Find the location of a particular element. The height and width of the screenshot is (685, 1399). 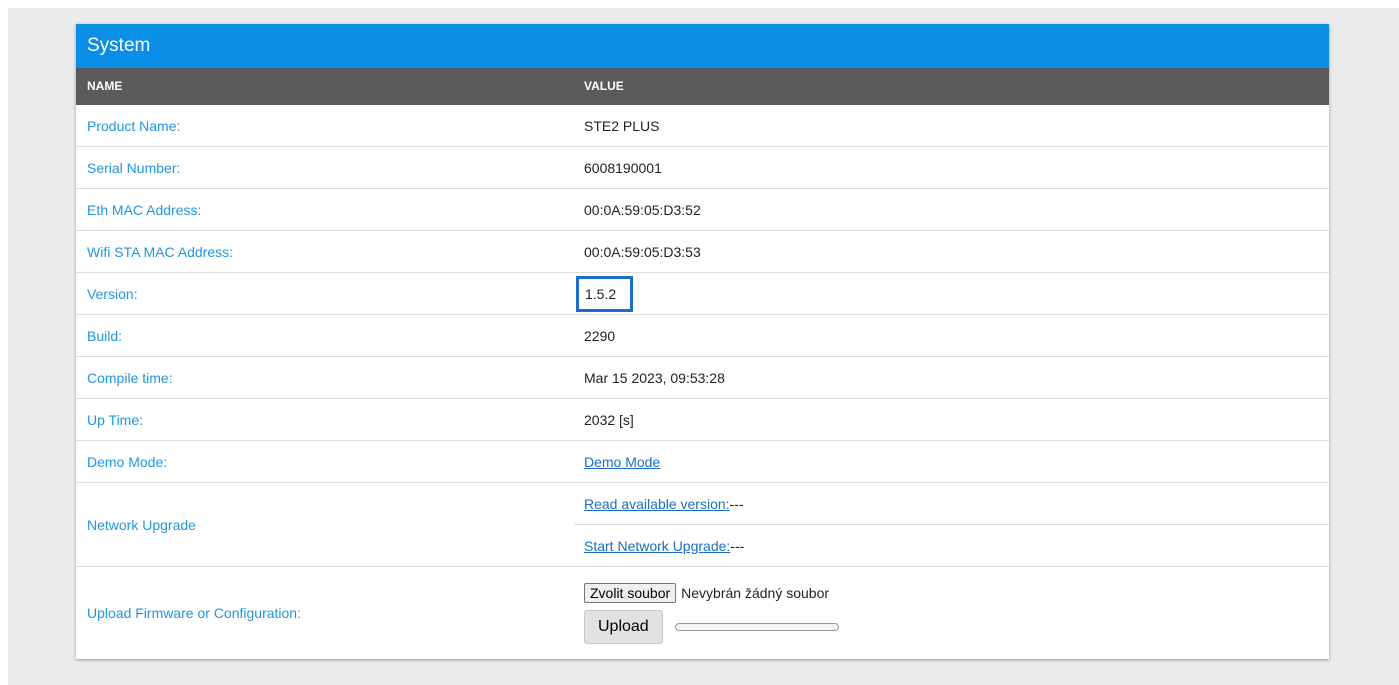

build-label: Build: is located at coordinates (325, 335).